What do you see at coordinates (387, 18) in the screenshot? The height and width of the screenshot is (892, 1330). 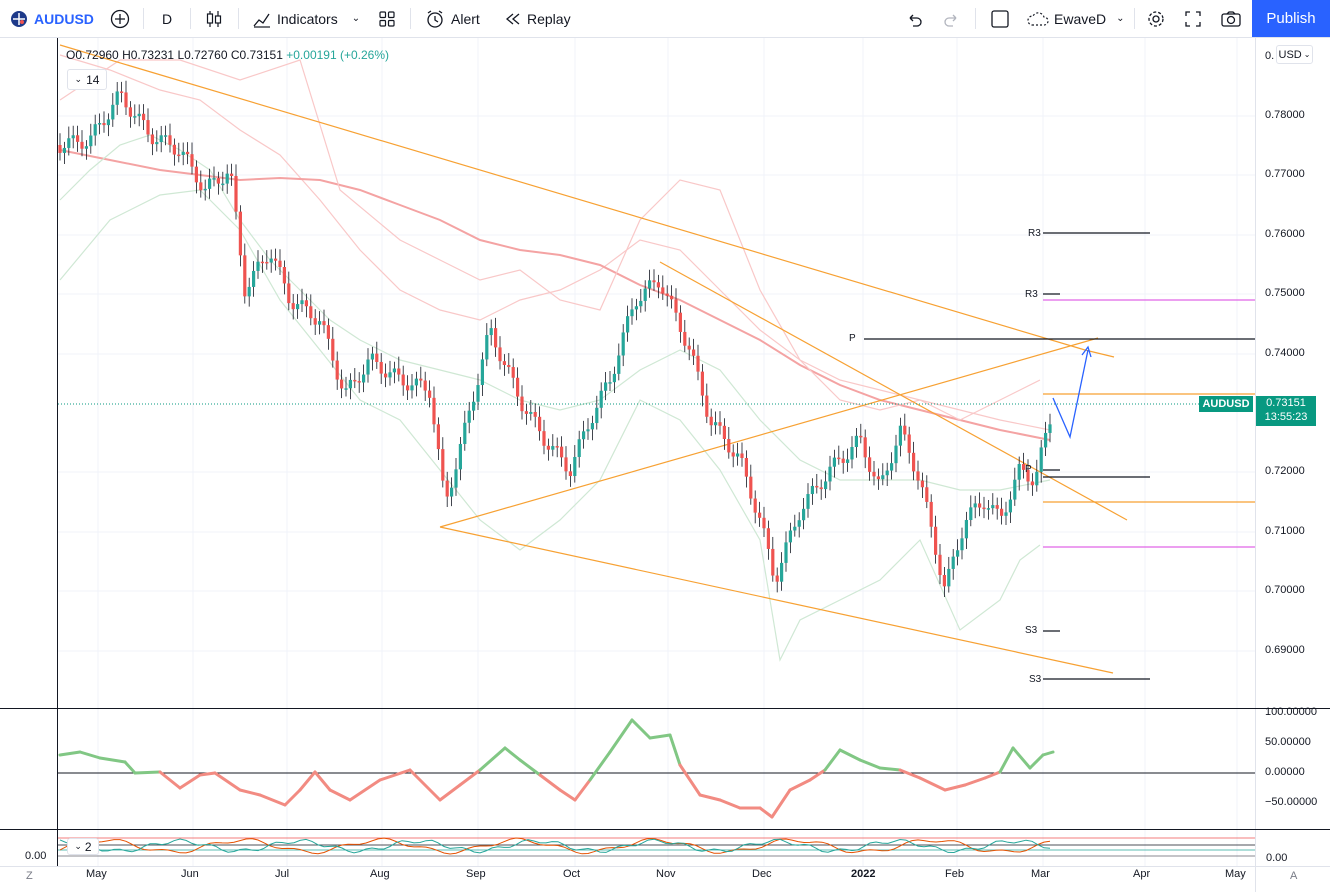 I see `templates-button` at bounding box center [387, 18].